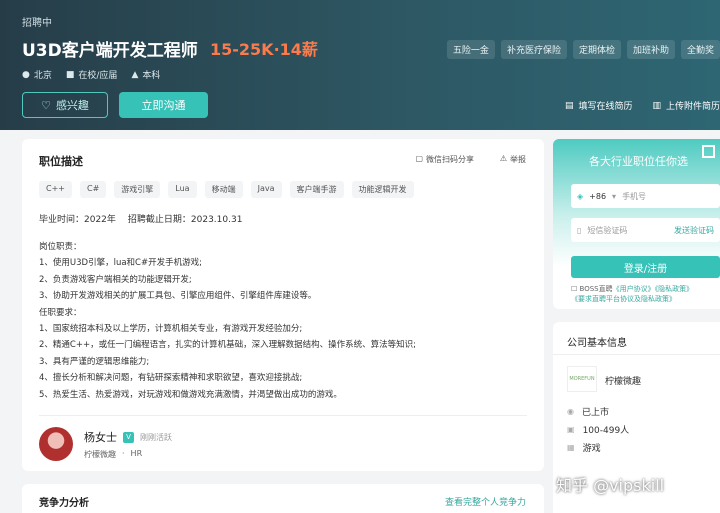 The height and width of the screenshot is (513, 720). Describe the element at coordinates (46, 105) in the screenshot. I see `heart-icon: ♡` at that location.